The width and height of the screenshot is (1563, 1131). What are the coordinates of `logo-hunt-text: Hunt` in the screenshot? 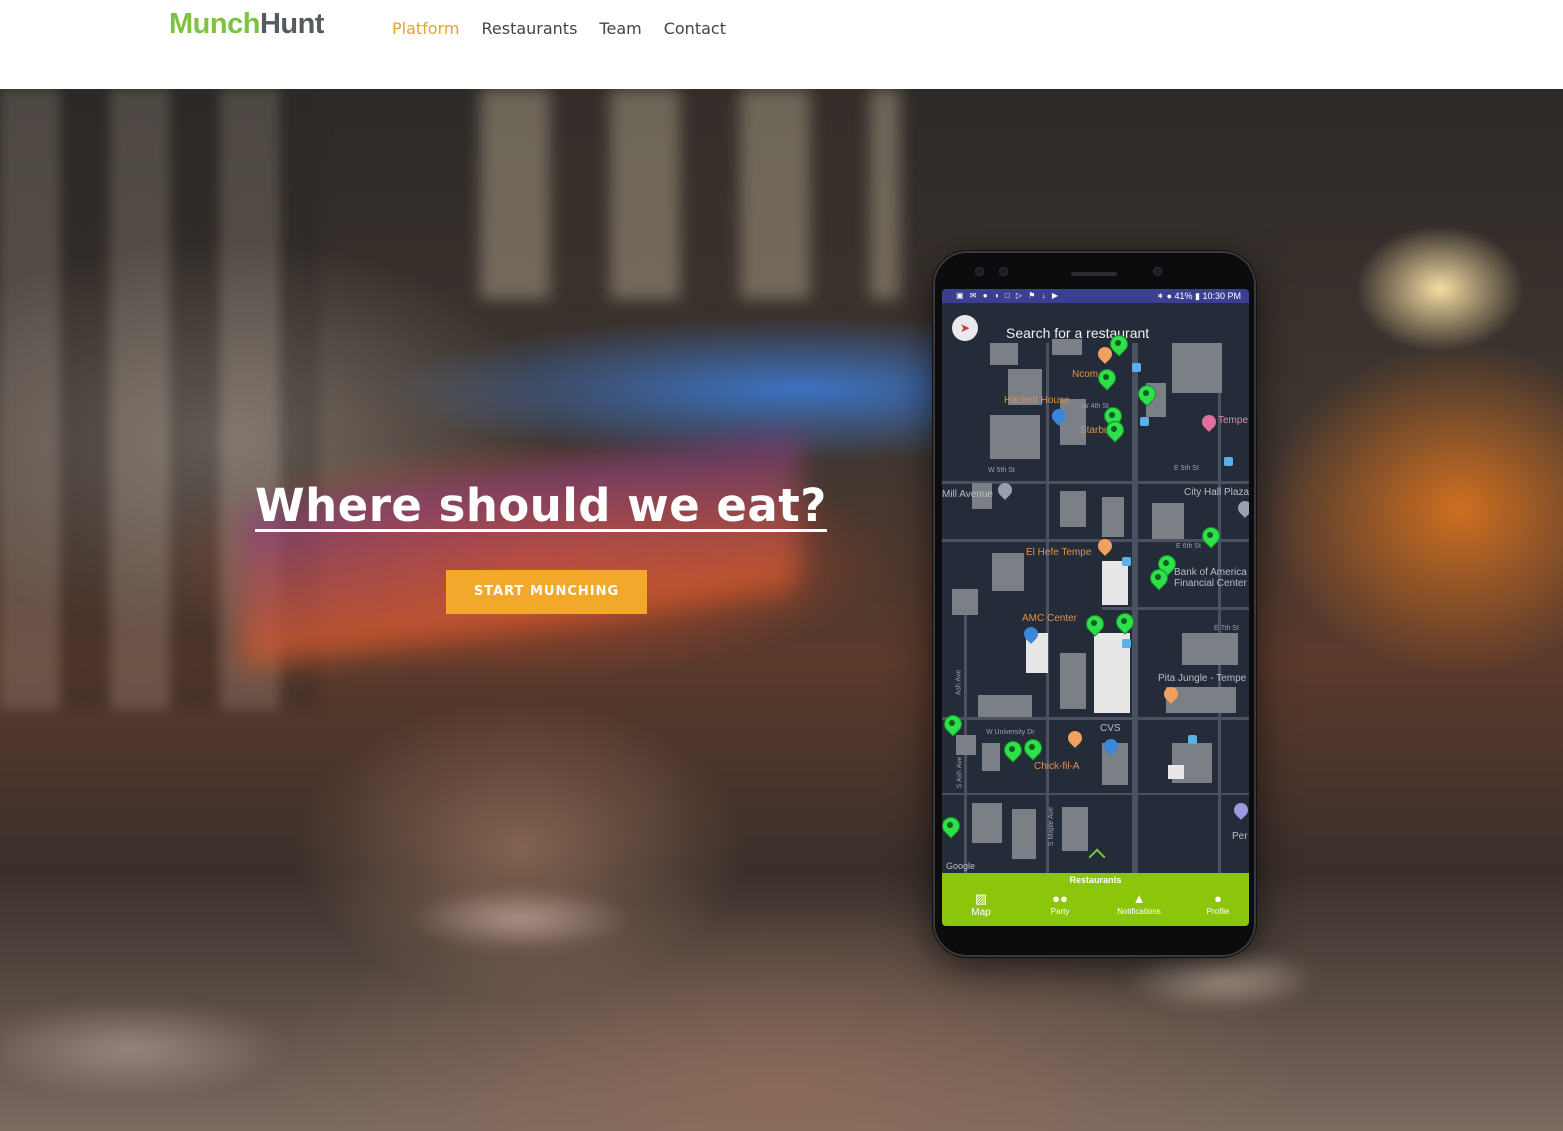 It's located at (292, 24).